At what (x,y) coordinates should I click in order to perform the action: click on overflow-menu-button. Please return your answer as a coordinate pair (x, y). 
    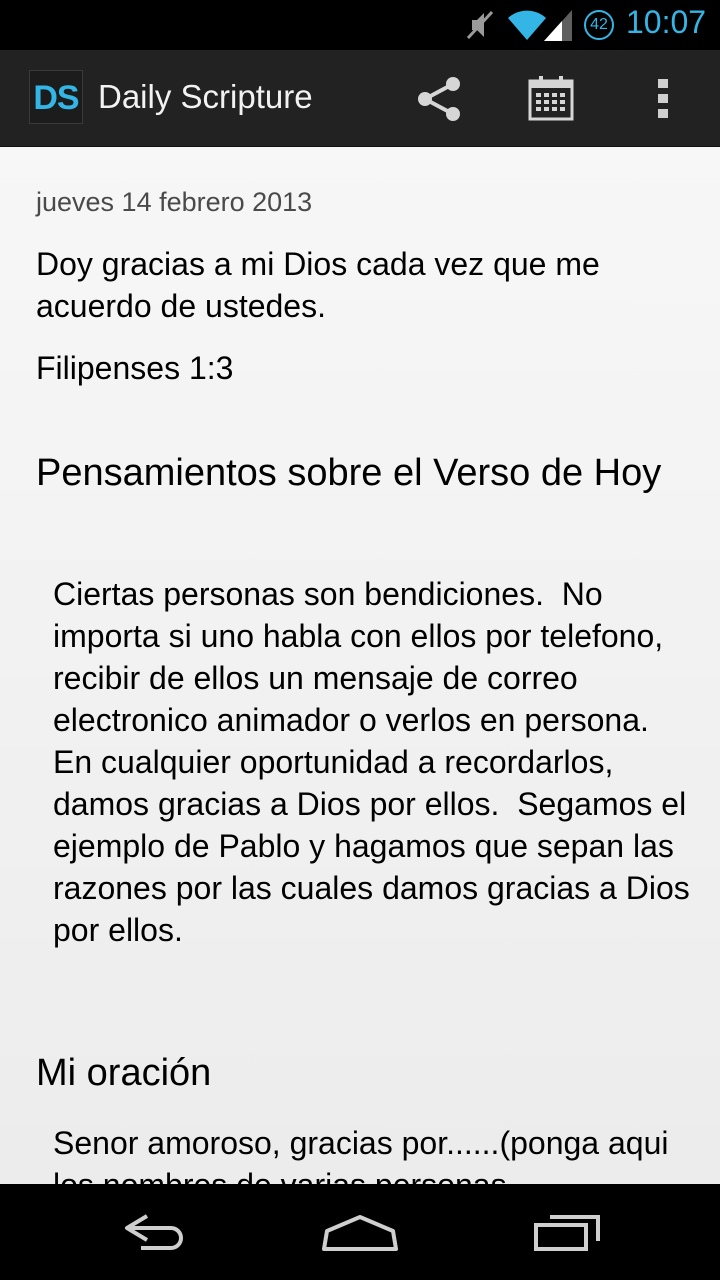
    Looking at the image, I should click on (663, 99).